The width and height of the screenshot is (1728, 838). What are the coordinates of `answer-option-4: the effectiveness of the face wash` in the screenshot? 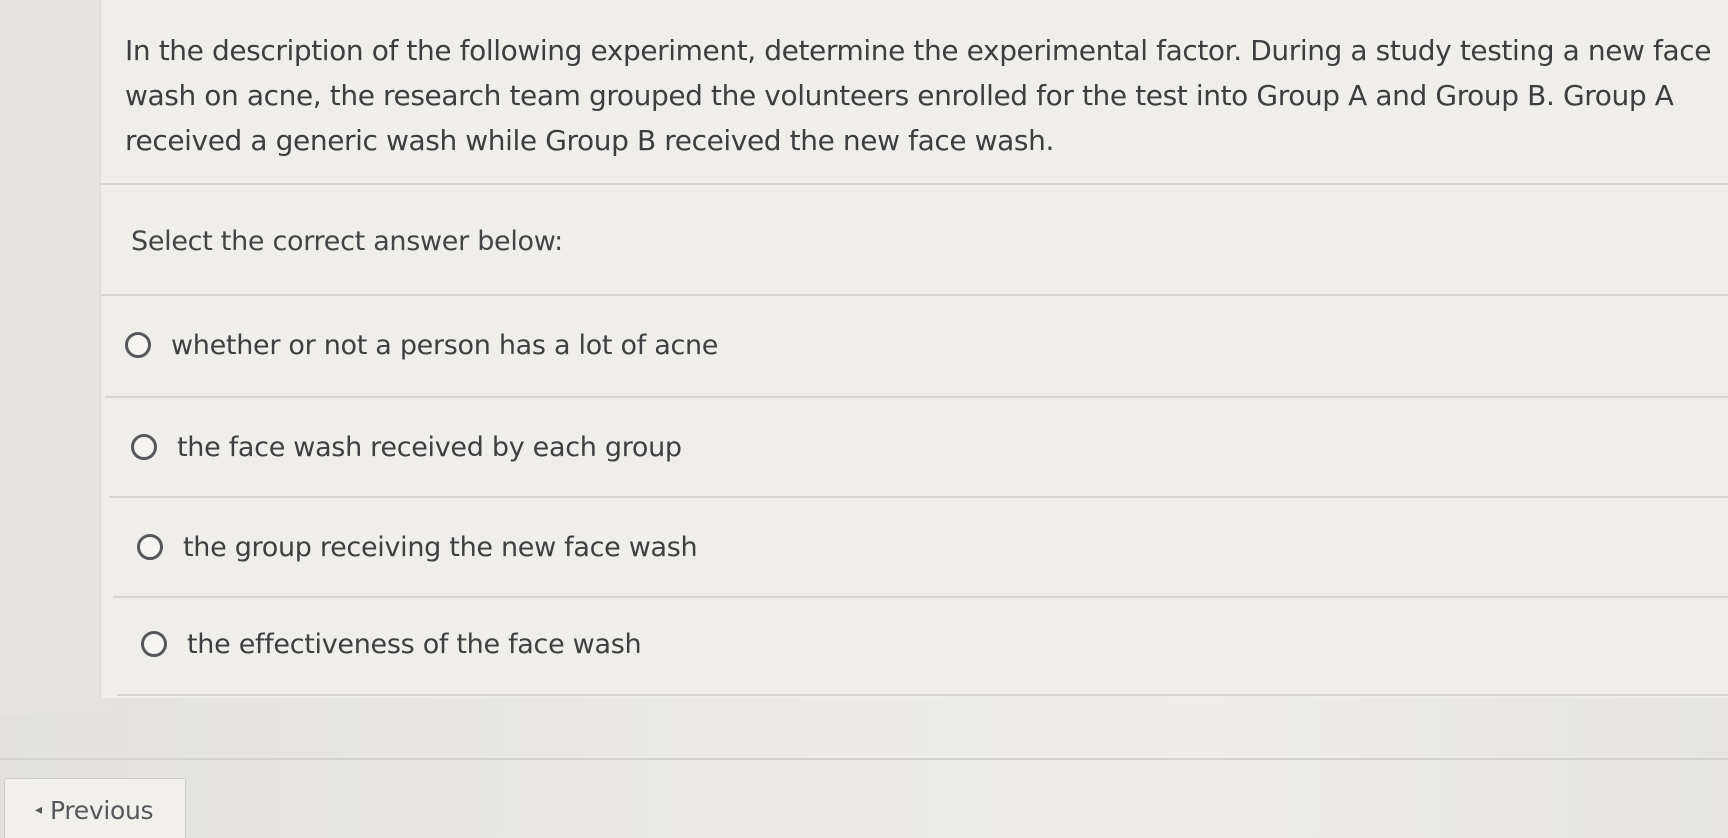 It's located at (914, 644).